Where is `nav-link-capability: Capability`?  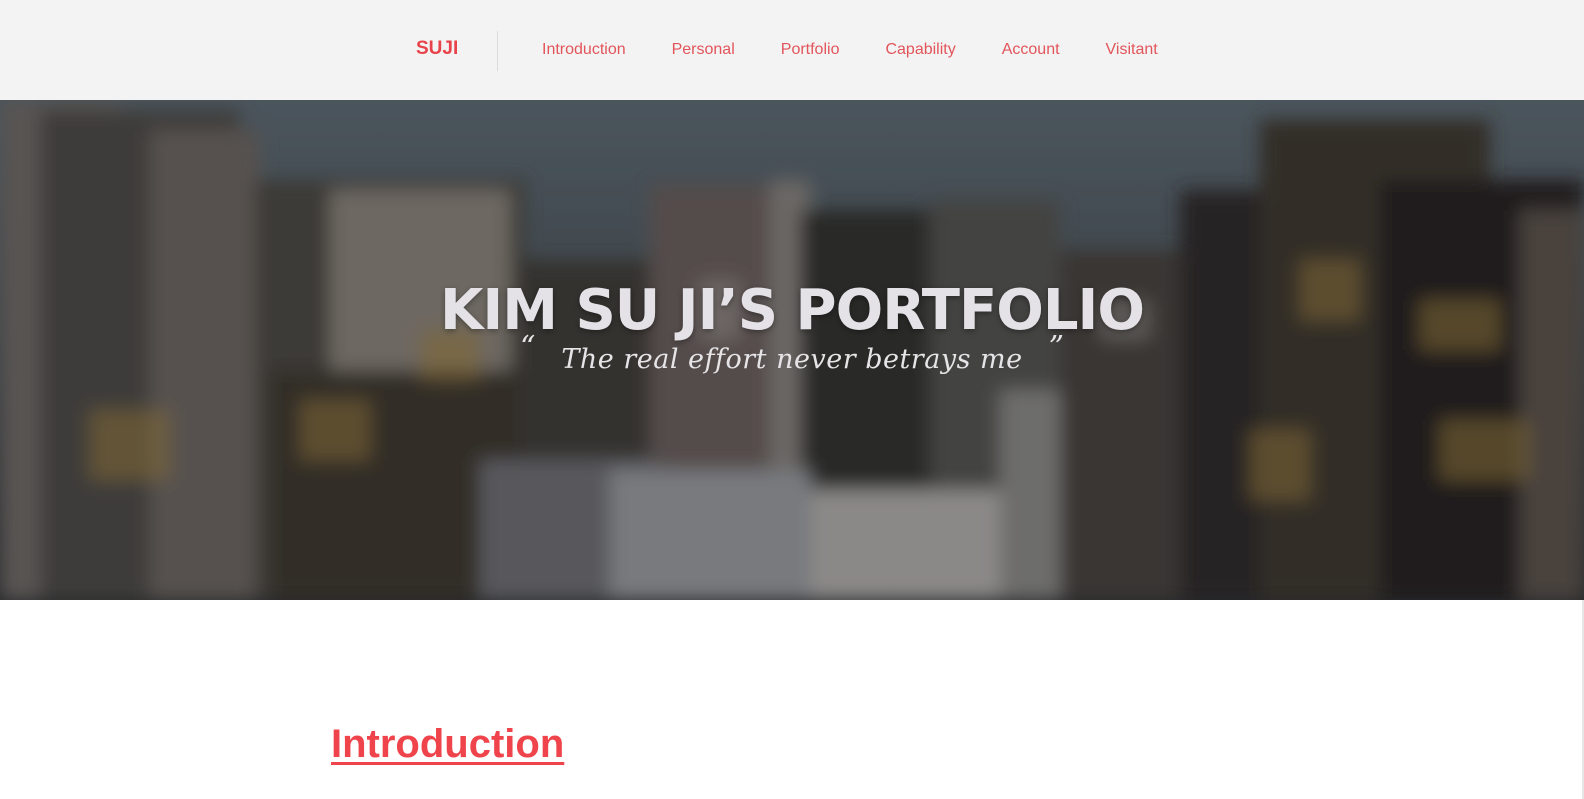
nav-link-capability: Capability is located at coordinates (920, 49).